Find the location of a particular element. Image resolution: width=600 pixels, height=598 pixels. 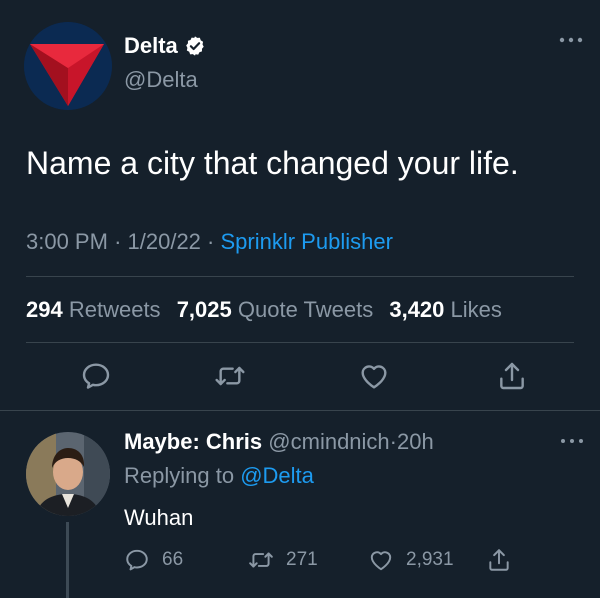

delta-logo-icon is located at coordinates (68, 66).